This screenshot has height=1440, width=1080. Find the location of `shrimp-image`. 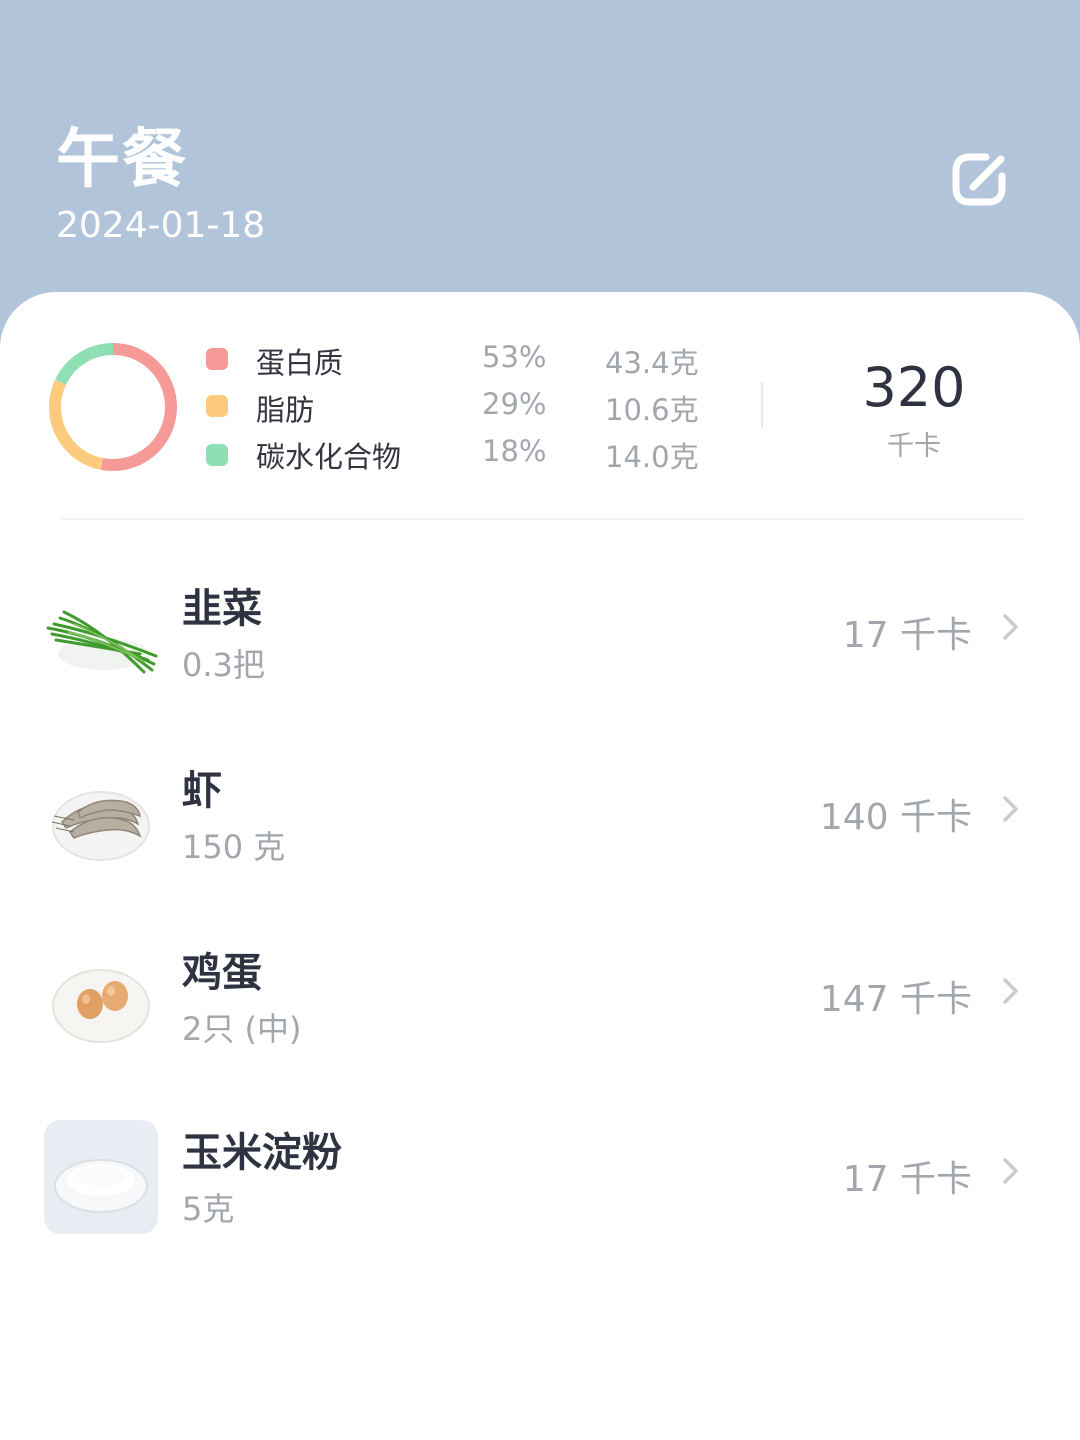

shrimp-image is located at coordinates (100, 826).